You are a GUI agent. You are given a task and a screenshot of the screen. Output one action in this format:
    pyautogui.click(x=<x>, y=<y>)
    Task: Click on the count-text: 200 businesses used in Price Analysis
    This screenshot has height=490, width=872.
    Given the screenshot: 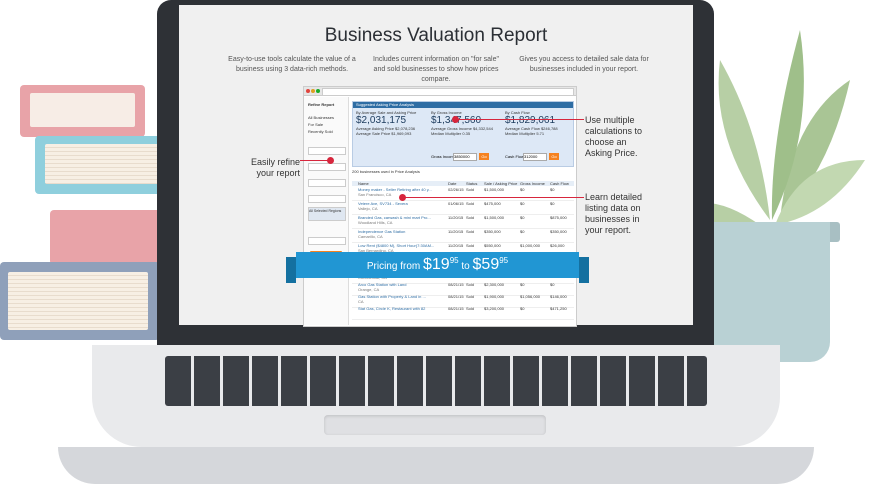 What is the action you would take?
    pyautogui.click(x=386, y=171)
    